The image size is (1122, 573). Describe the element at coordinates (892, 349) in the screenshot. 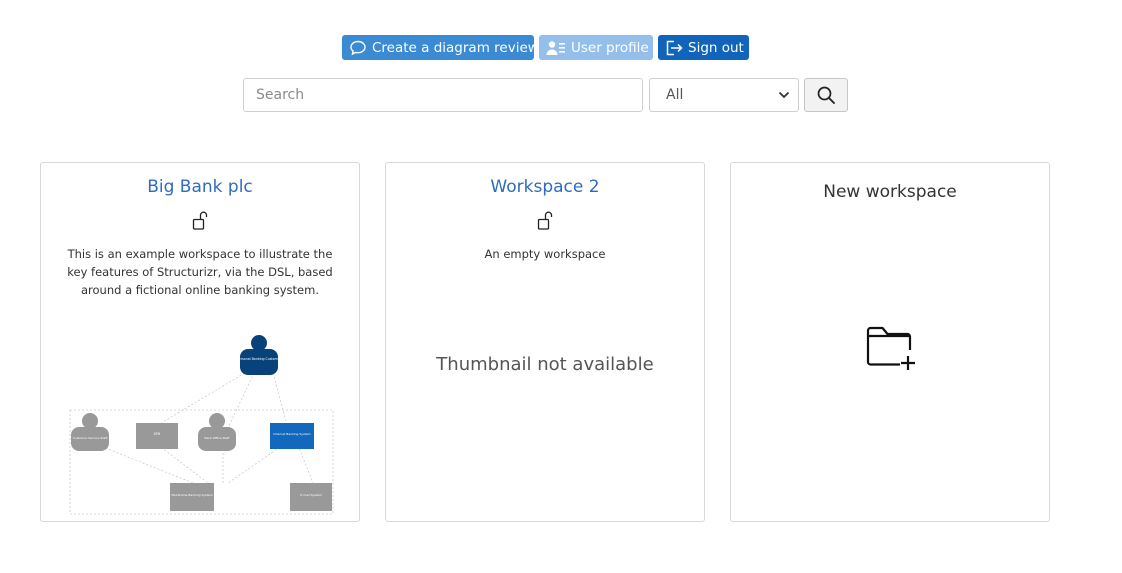

I see `folder-plus-icon` at that location.